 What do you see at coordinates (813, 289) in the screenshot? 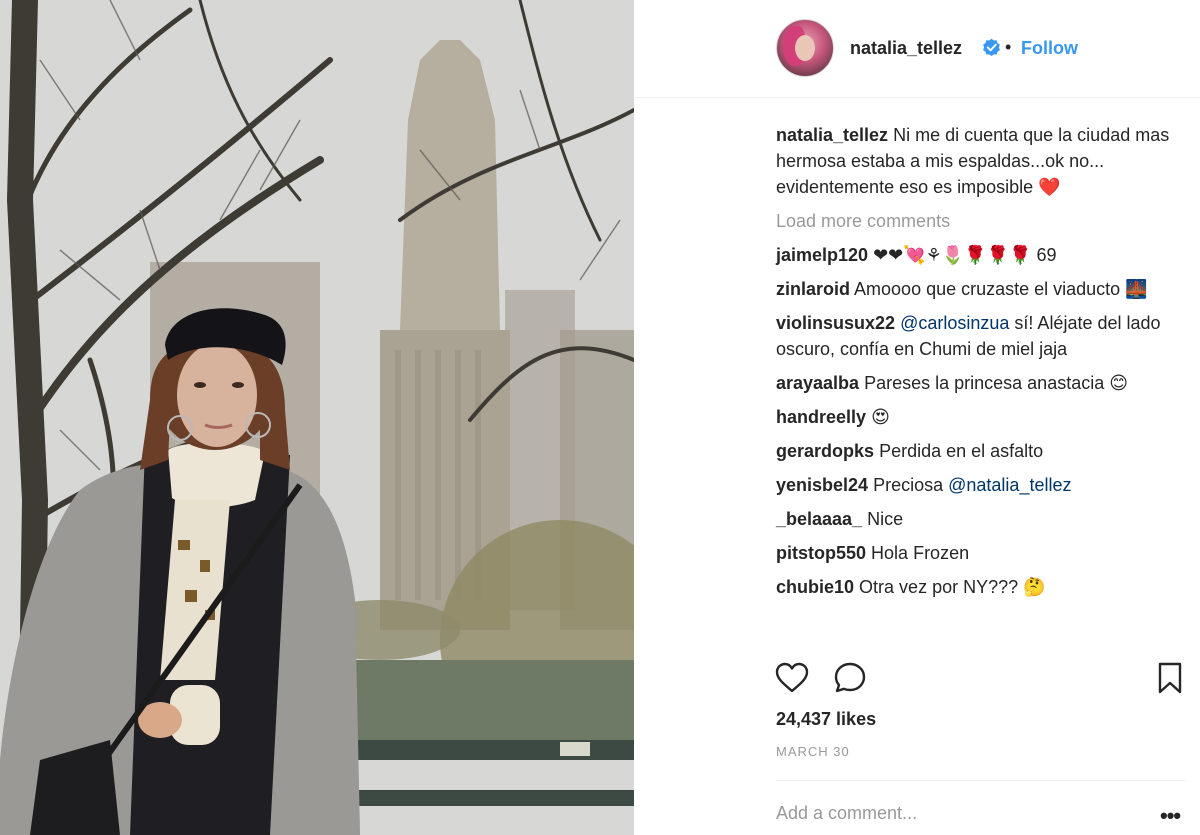
I see `comment-username: zinlaroid` at bounding box center [813, 289].